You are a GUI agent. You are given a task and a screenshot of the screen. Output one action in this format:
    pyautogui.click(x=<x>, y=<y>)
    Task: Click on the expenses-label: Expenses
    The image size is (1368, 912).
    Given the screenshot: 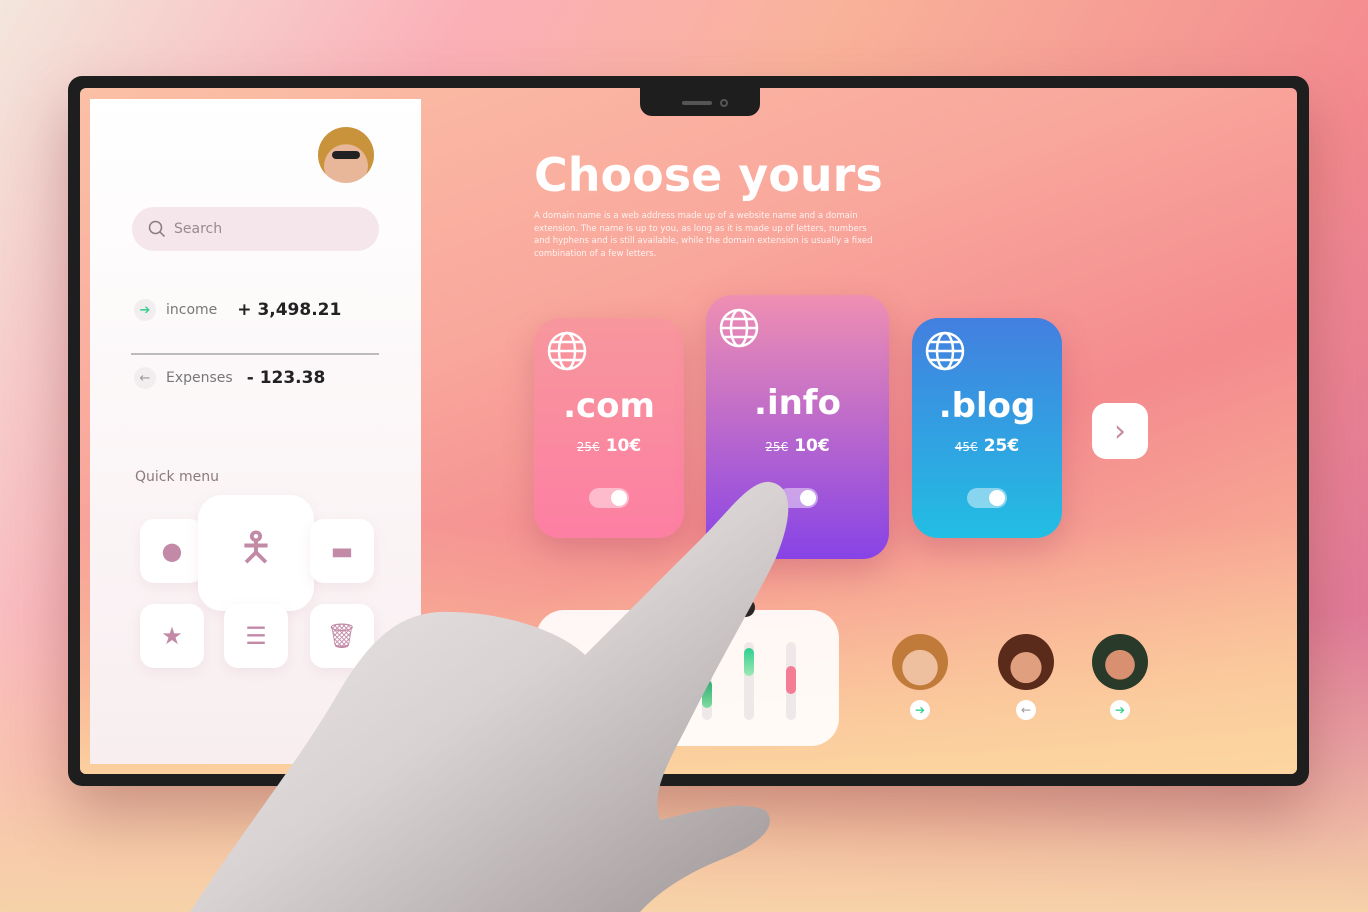 What is the action you would take?
    pyautogui.click(x=199, y=378)
    